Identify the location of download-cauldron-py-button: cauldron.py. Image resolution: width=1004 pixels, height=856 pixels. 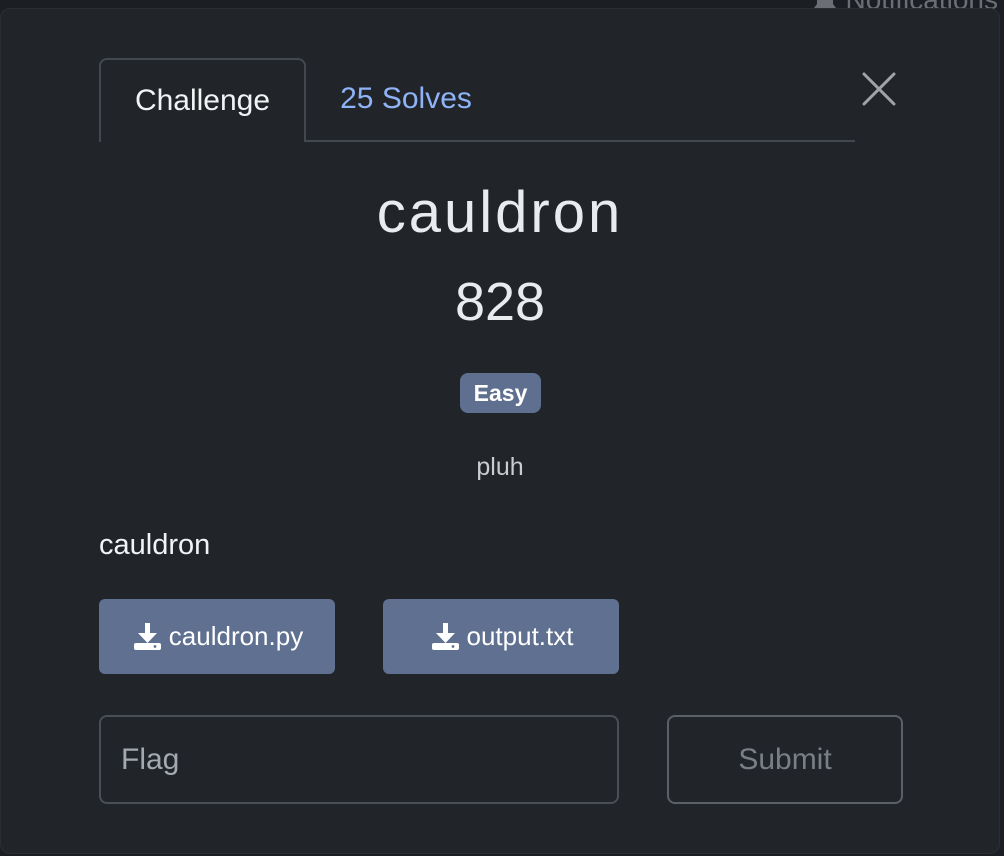
(217, 636).